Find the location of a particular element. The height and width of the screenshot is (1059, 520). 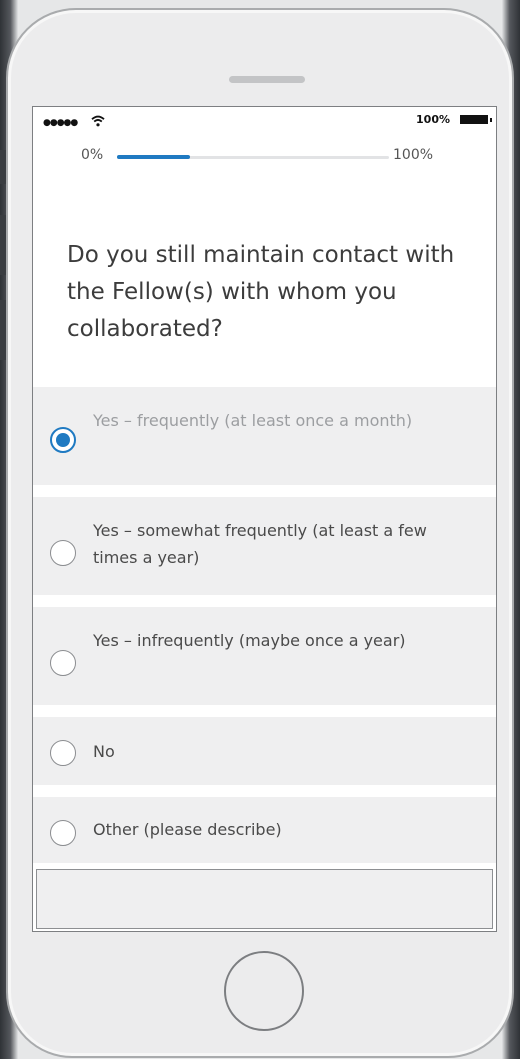

other-description-input is located at coordinates (264, 899).